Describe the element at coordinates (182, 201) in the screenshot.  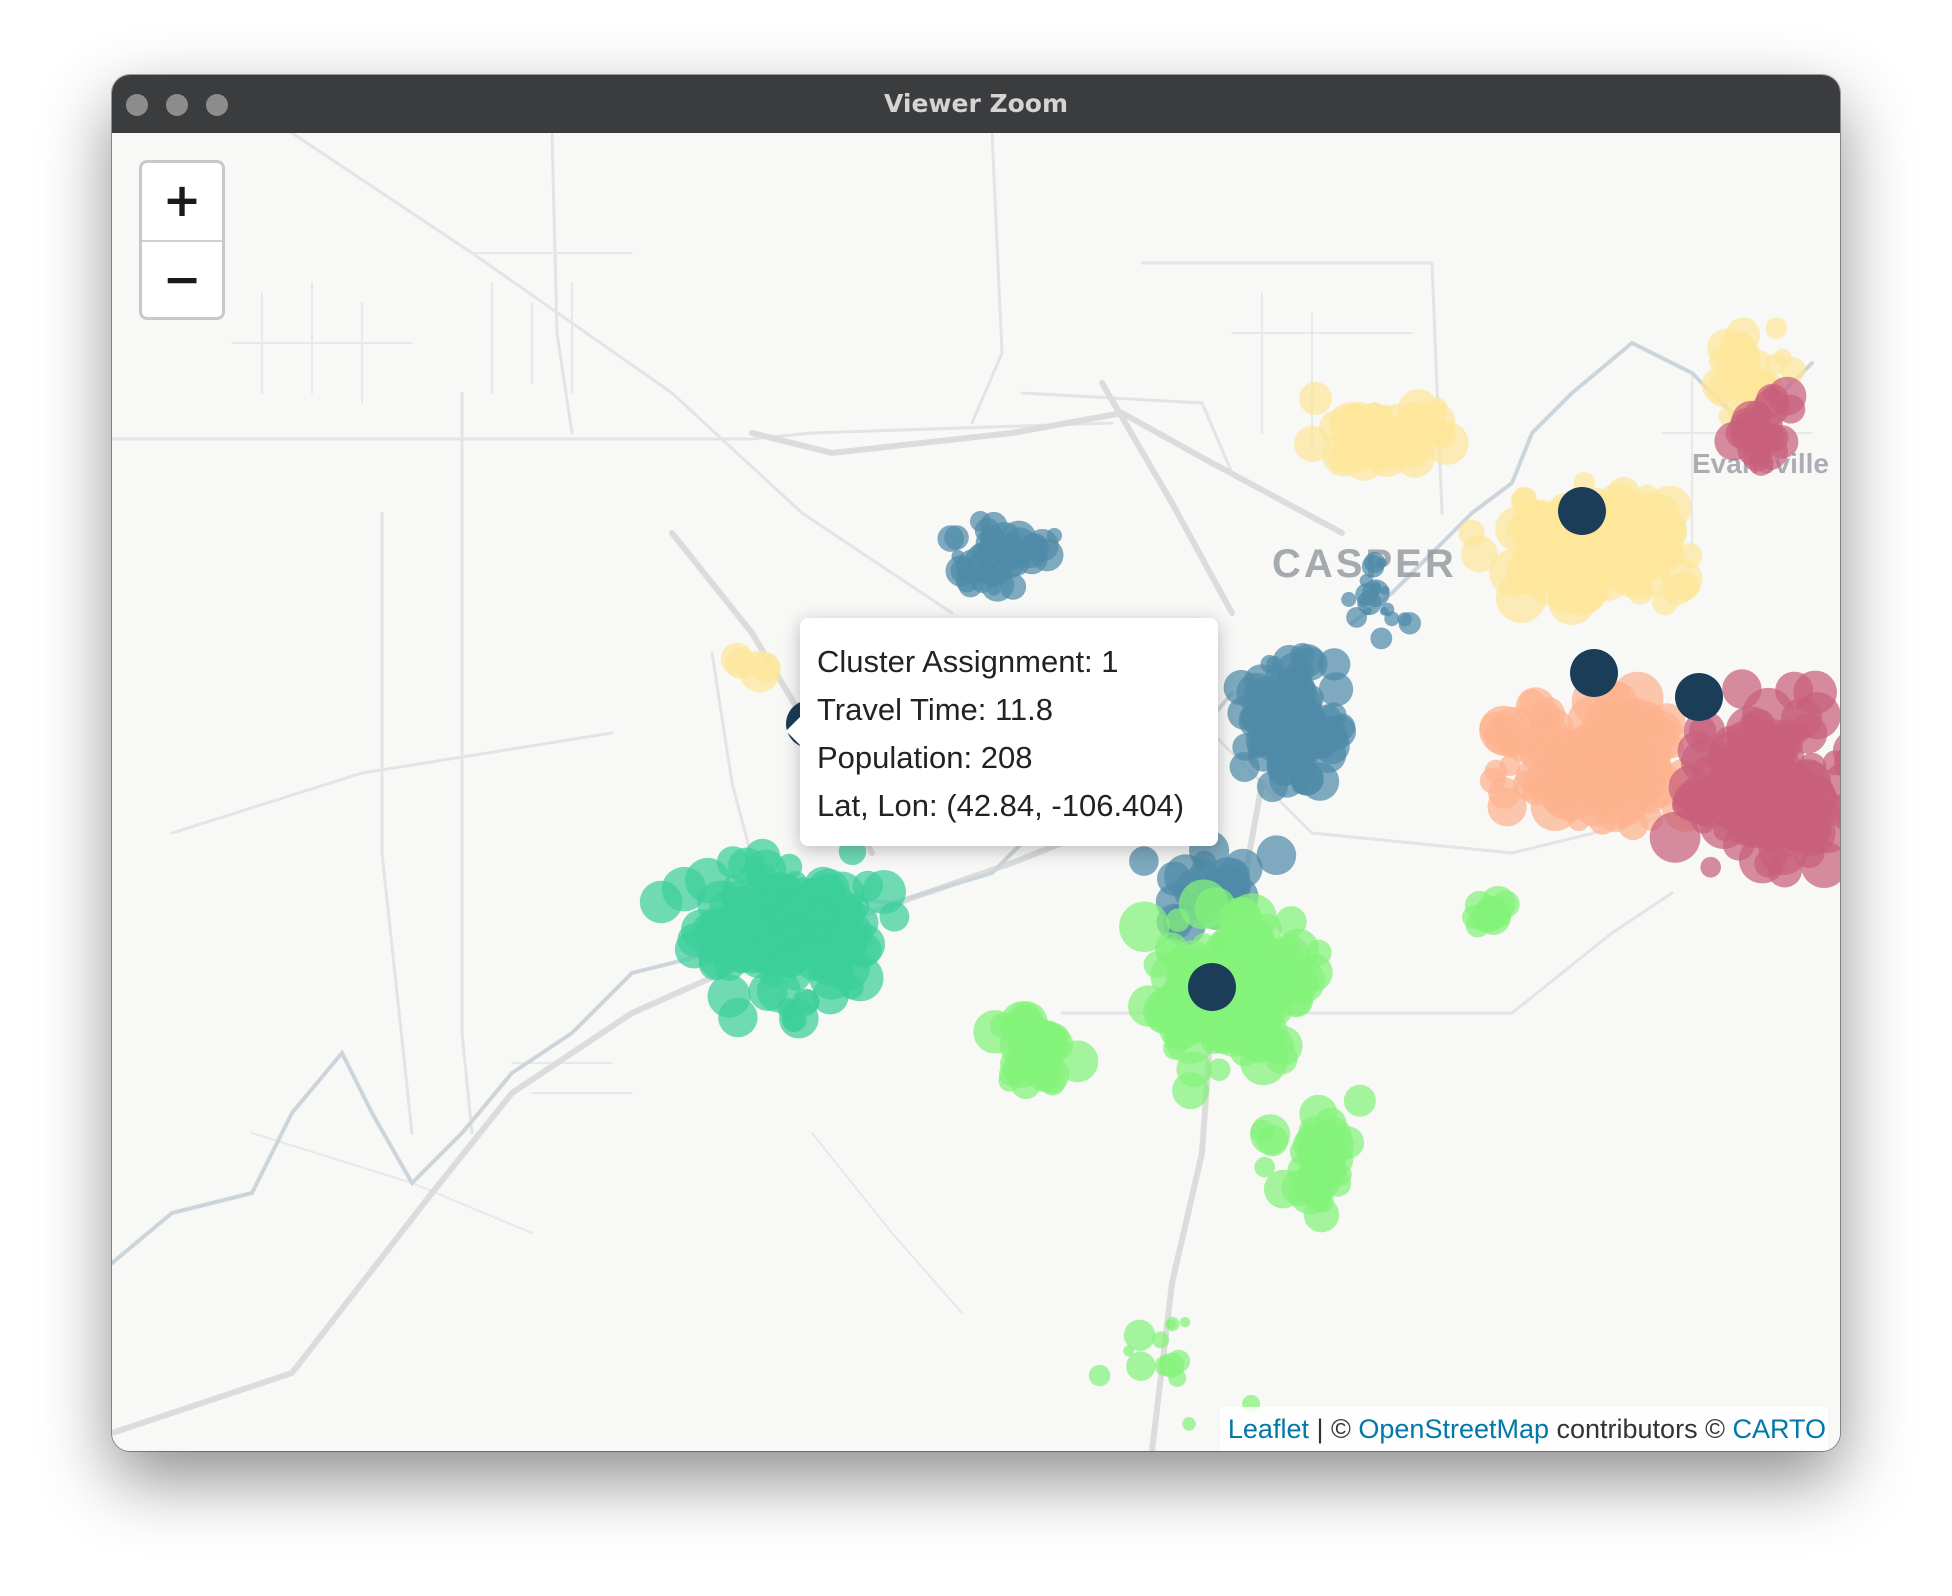
I see `zoom-in-button: +` at that location.